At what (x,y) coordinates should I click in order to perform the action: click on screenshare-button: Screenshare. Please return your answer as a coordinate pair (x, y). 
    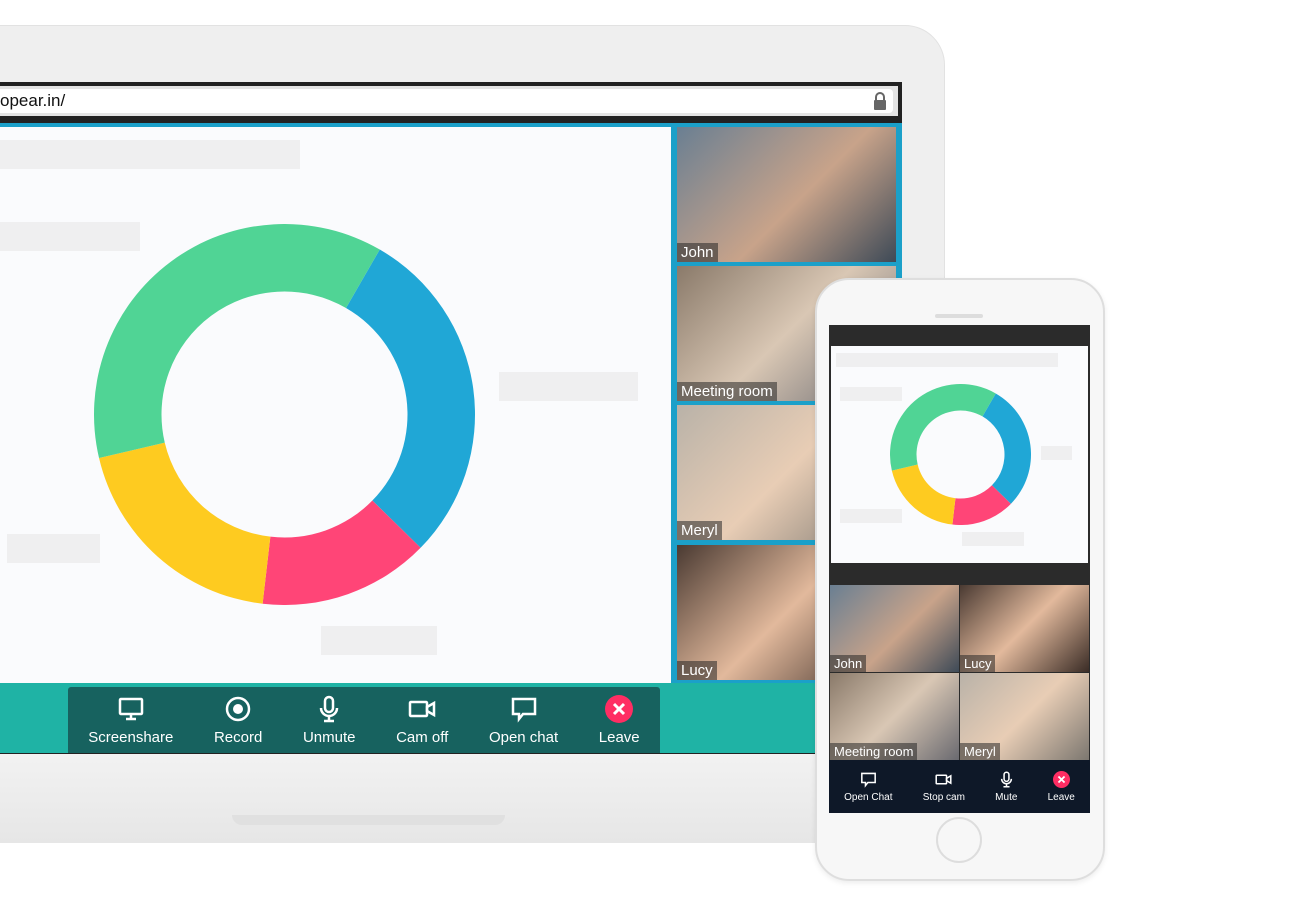
    Looking at the image, I should click on (130, 720).